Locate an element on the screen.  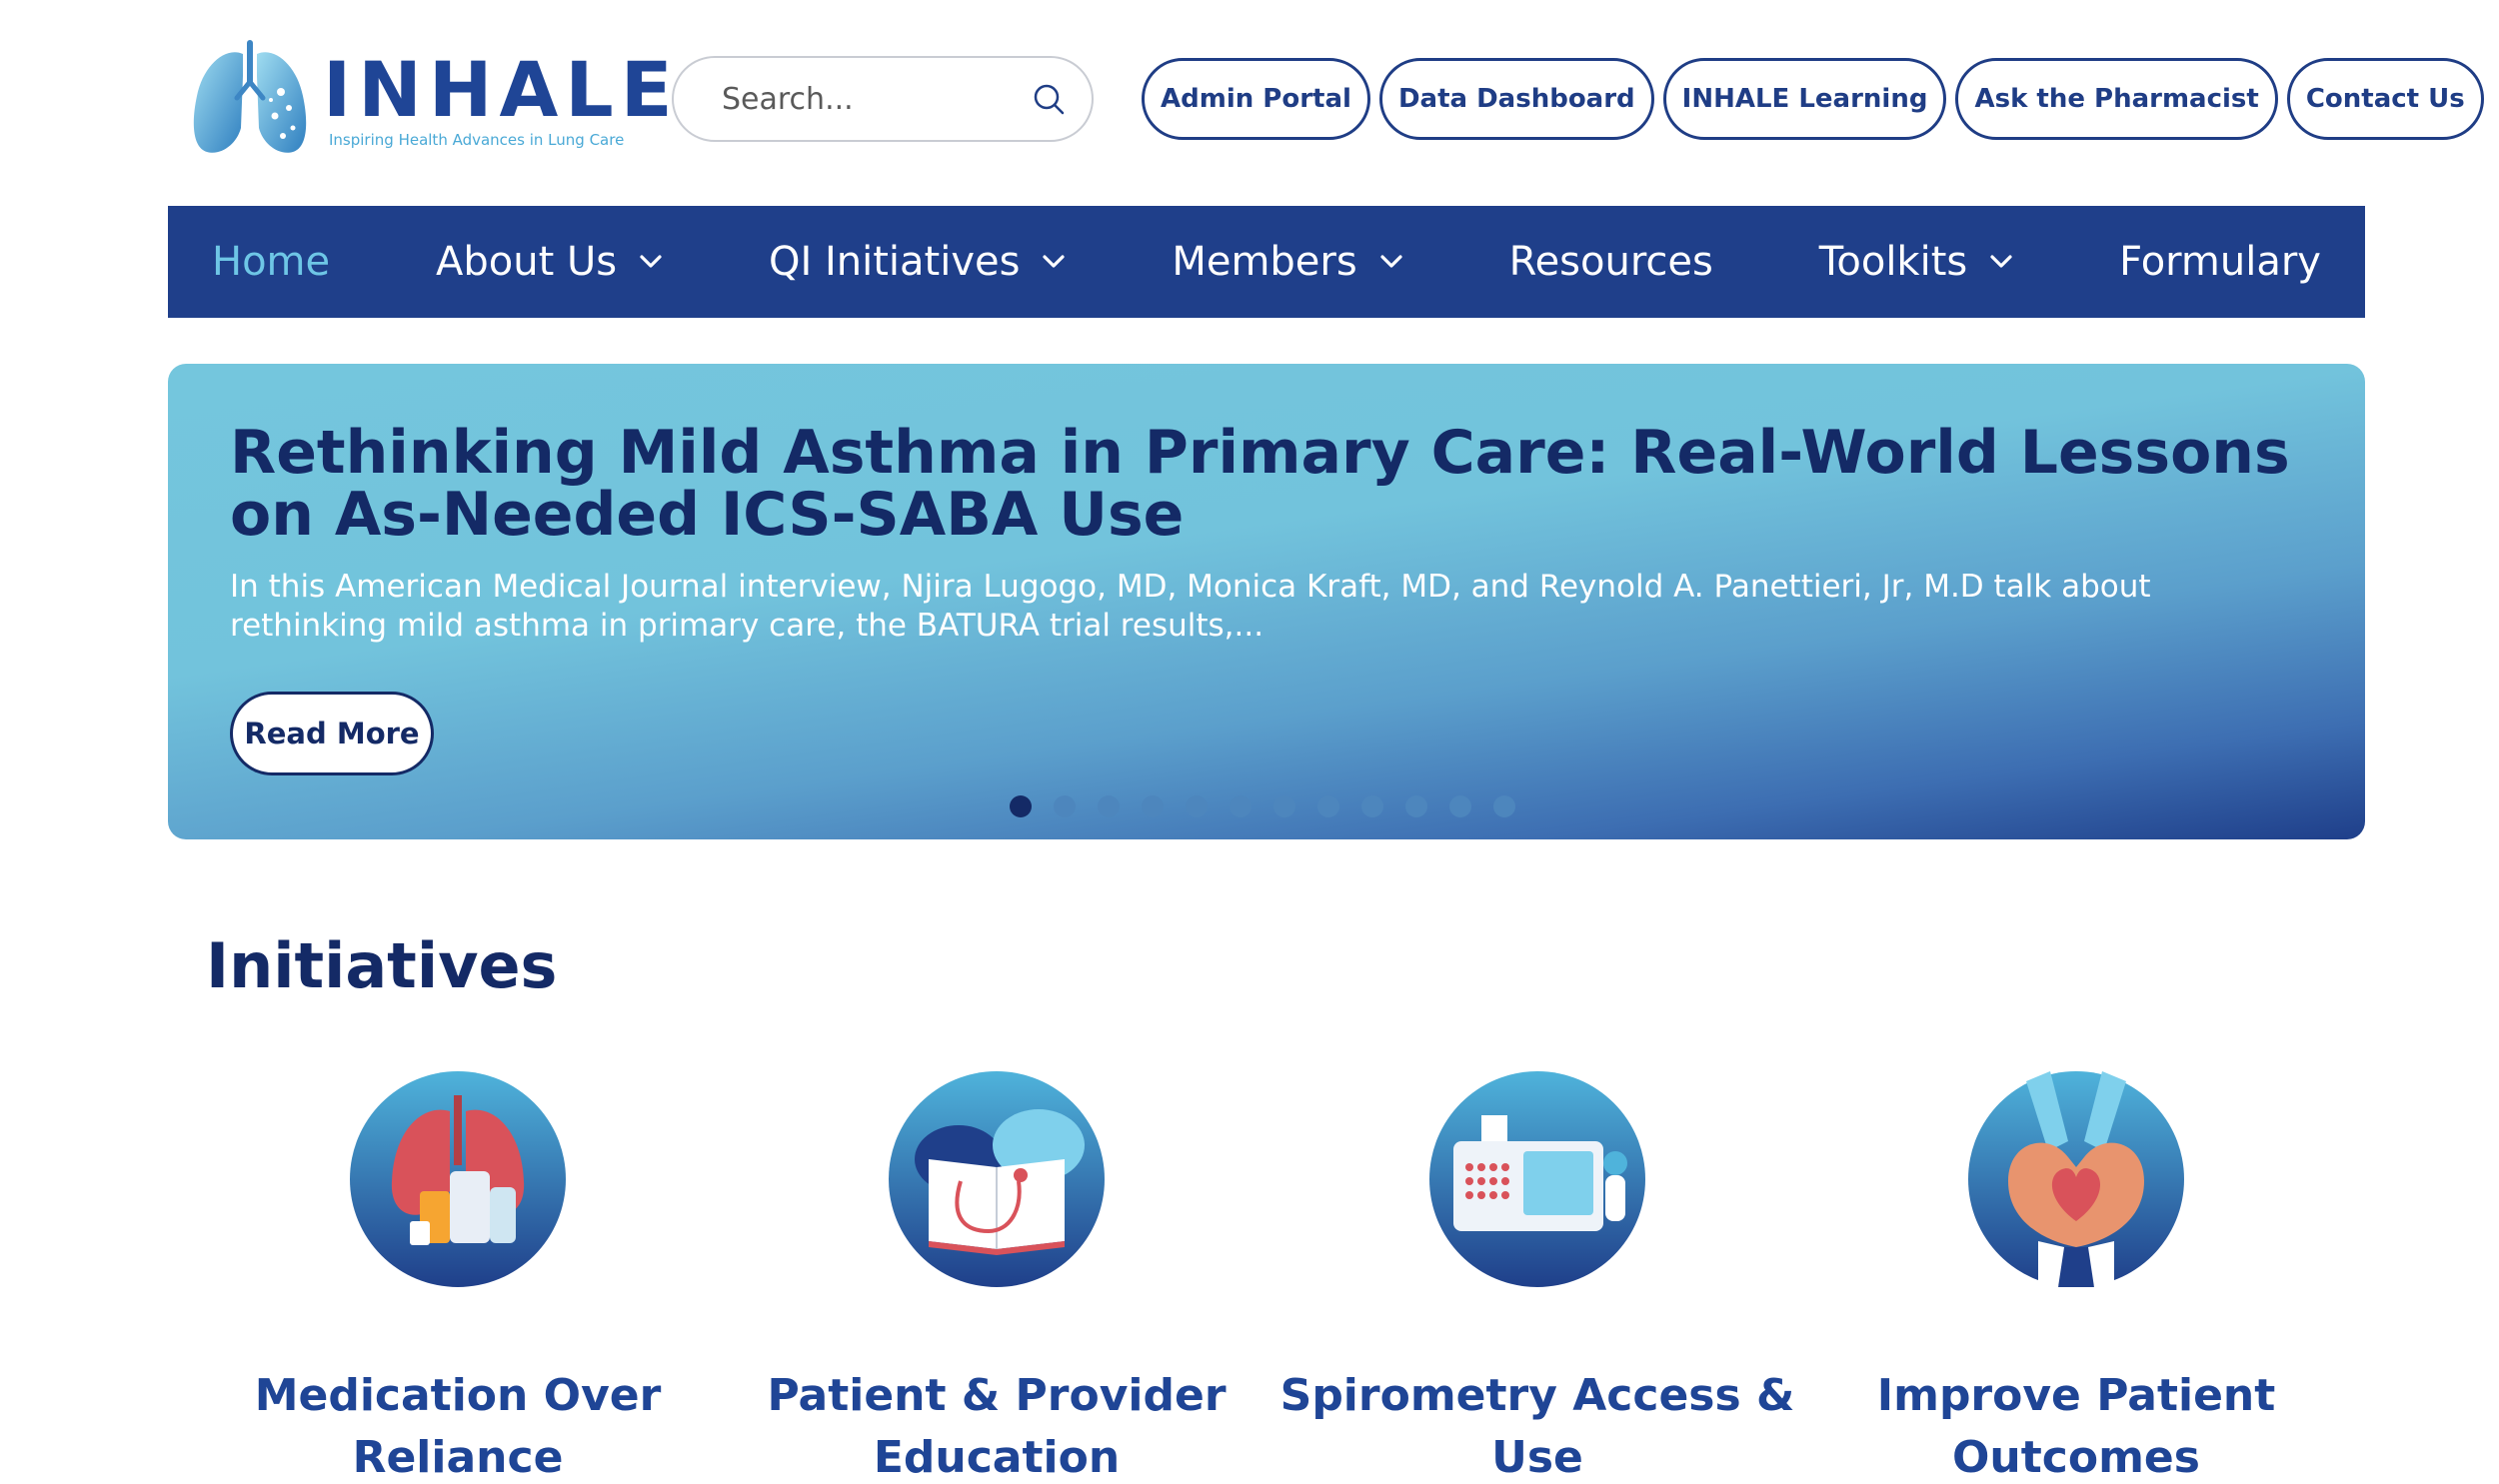
lungs-medication-icon is located at coordinates (458, 1179).